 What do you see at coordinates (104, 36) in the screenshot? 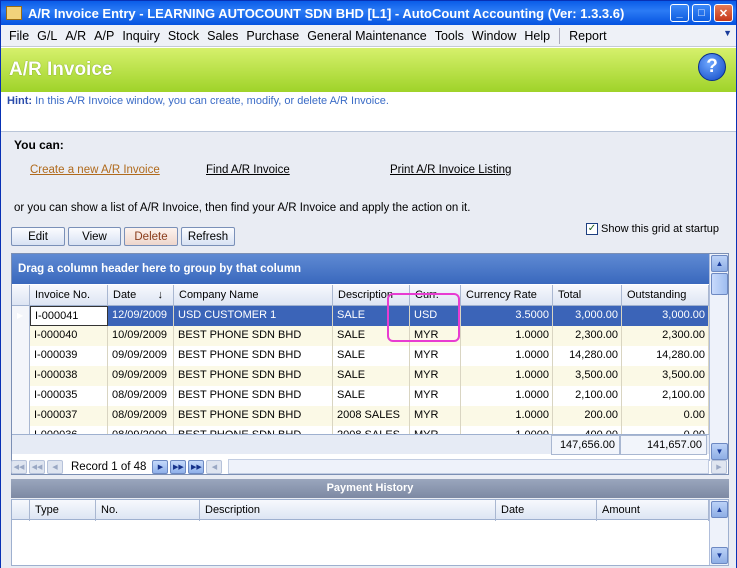
I see `menu-ap: A/P` at bounding box center [104, 36].